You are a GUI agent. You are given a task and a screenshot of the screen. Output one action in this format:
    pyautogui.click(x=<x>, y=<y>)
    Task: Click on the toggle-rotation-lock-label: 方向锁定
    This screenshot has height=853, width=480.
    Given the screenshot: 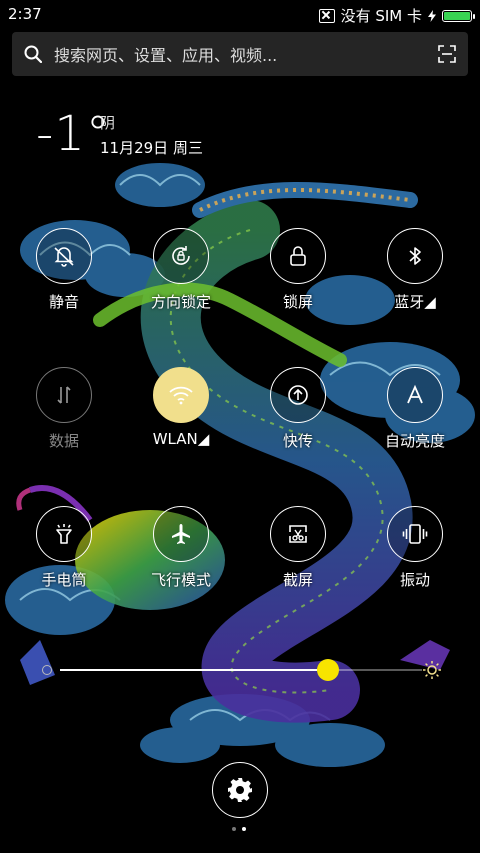 What is the action you would take?
    pyautogui.click(x=180, y=302)
    